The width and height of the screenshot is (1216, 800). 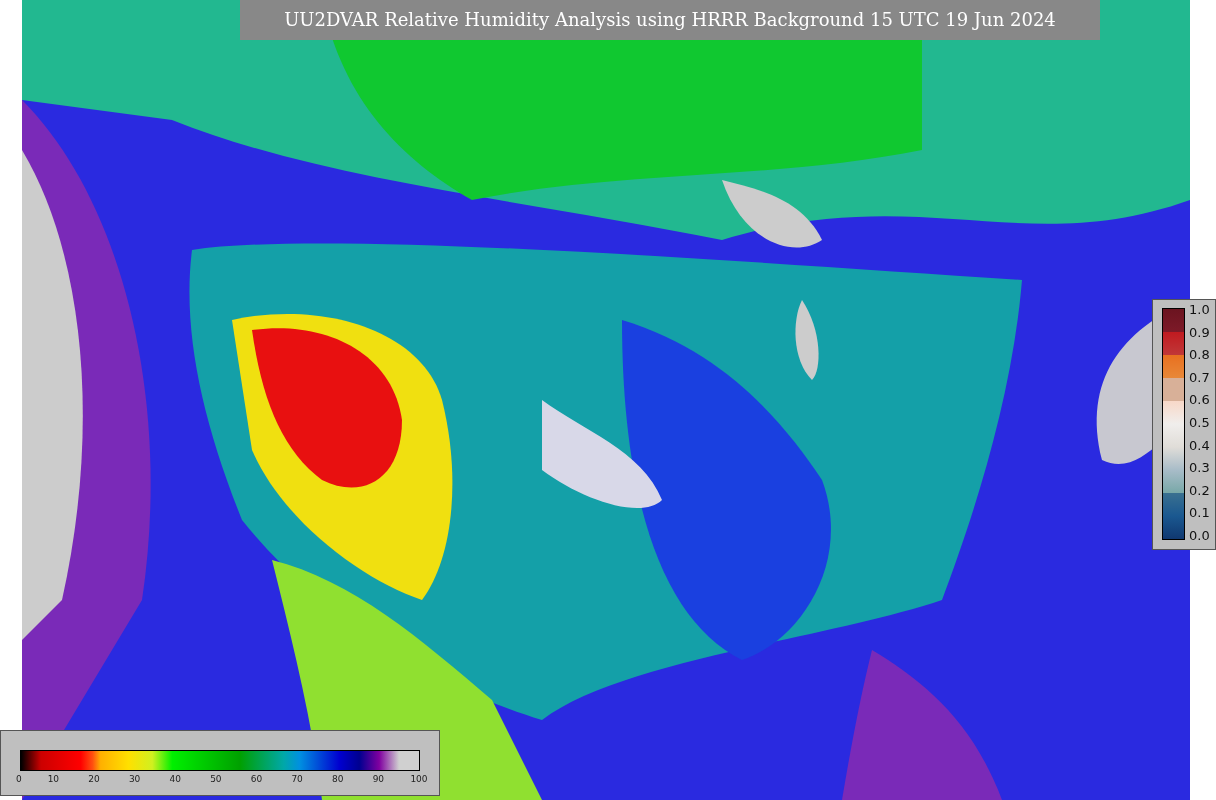 What do you see at coordinates (670, 20) in the screenshot?
I see `map-title: UU2DVAR Relative Humidity Analysis using HRRR Background 15 UTC 19 Jun 2024` at bounding box center [670, 20].